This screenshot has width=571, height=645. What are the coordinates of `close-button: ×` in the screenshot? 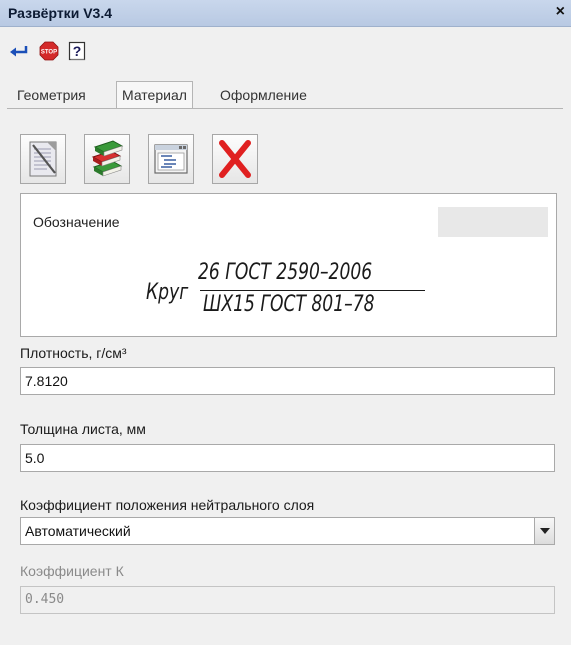 It's located at (560, 12).